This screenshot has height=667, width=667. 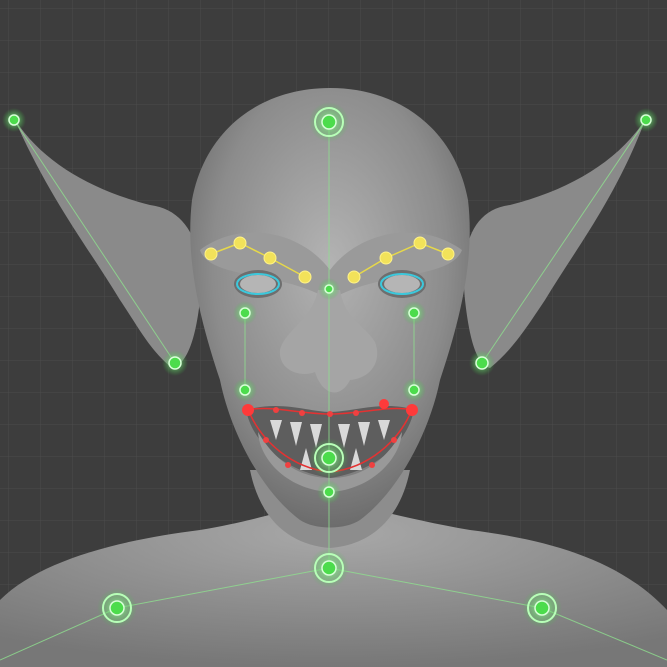 I want to click on left-brow-outer-control, so click(x=211, y=254).